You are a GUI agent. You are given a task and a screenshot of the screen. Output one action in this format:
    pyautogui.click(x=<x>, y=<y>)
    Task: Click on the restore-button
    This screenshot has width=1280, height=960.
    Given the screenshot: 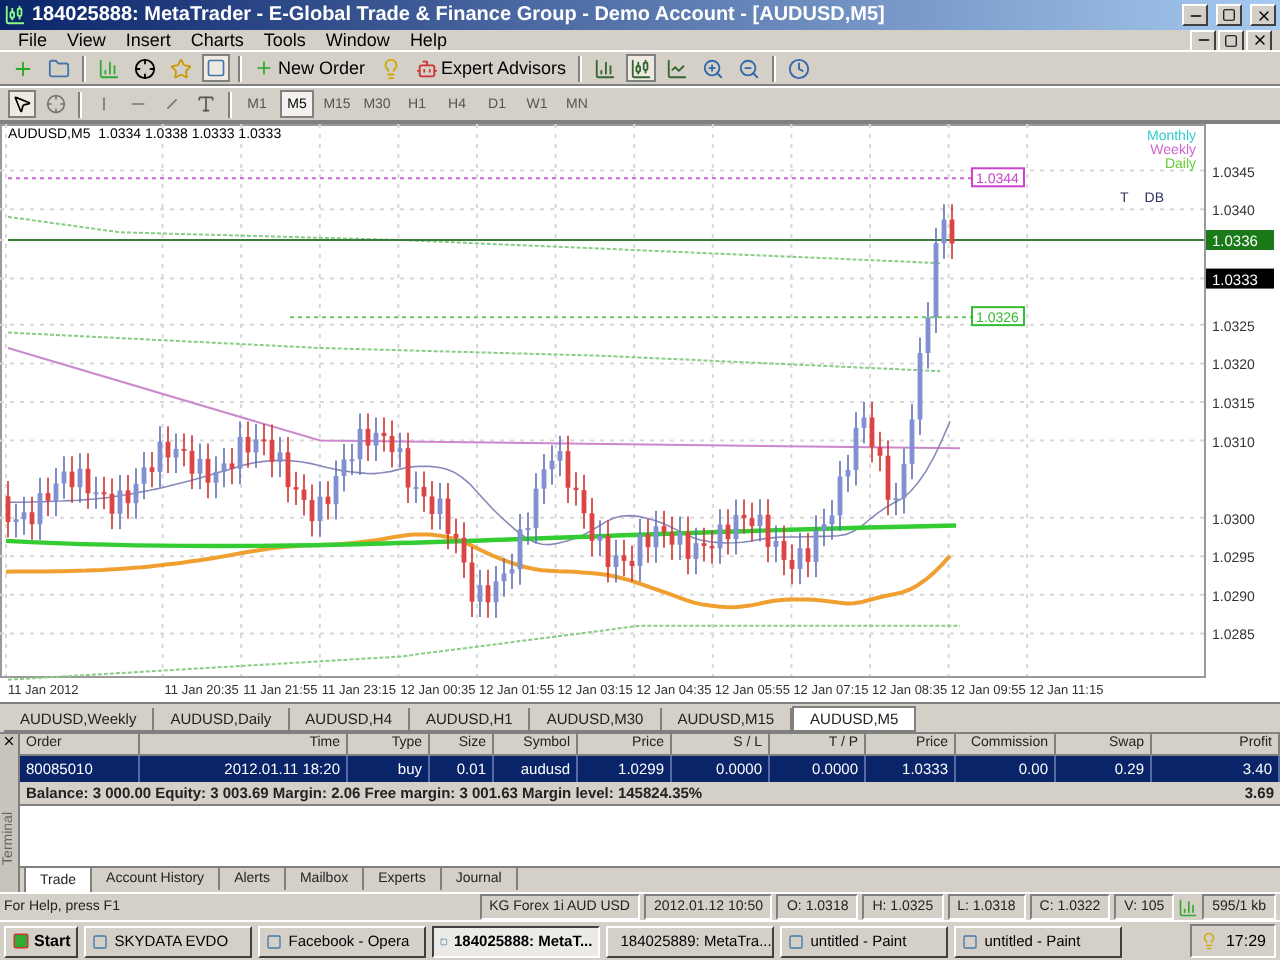 What is the action you would take?
    pyautogui.click(x=1231, y=40)
    